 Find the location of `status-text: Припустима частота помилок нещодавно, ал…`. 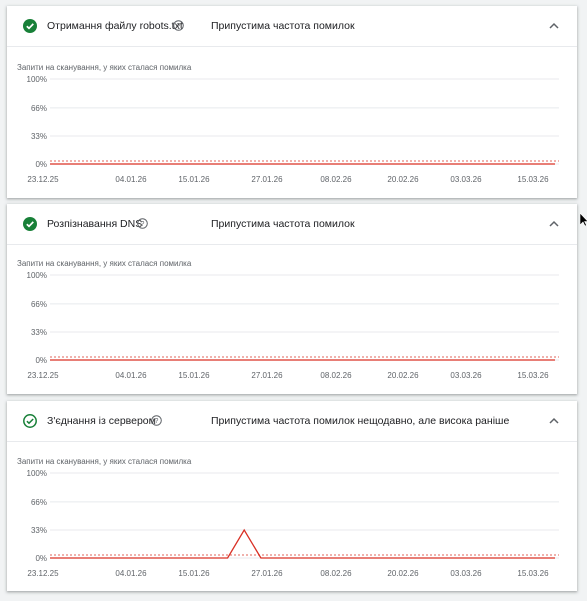

status-text: Припустима частота помилок нещодавно, ал… is located at coordinates (360, 421).